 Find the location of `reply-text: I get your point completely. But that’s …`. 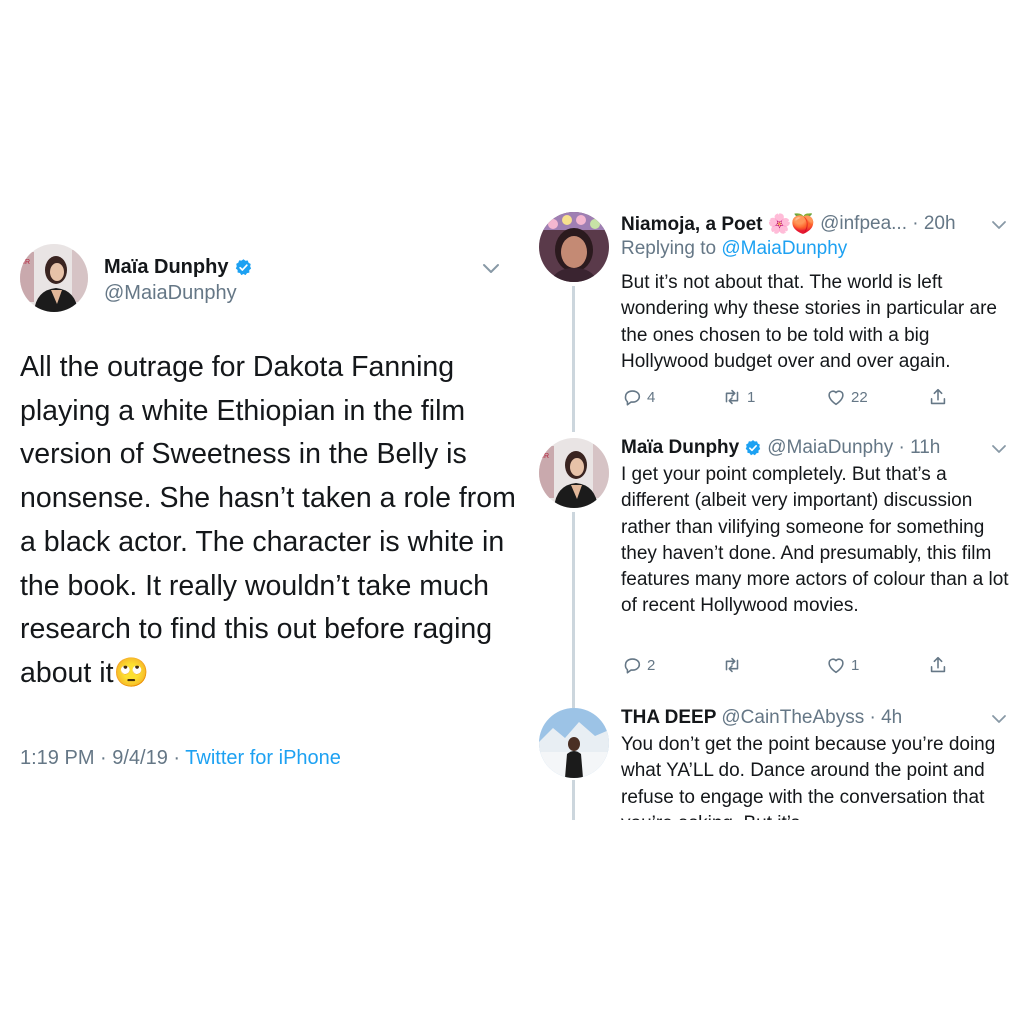

reply-text: I get your point completely. But that’s … is located at coordinates (815, 540).